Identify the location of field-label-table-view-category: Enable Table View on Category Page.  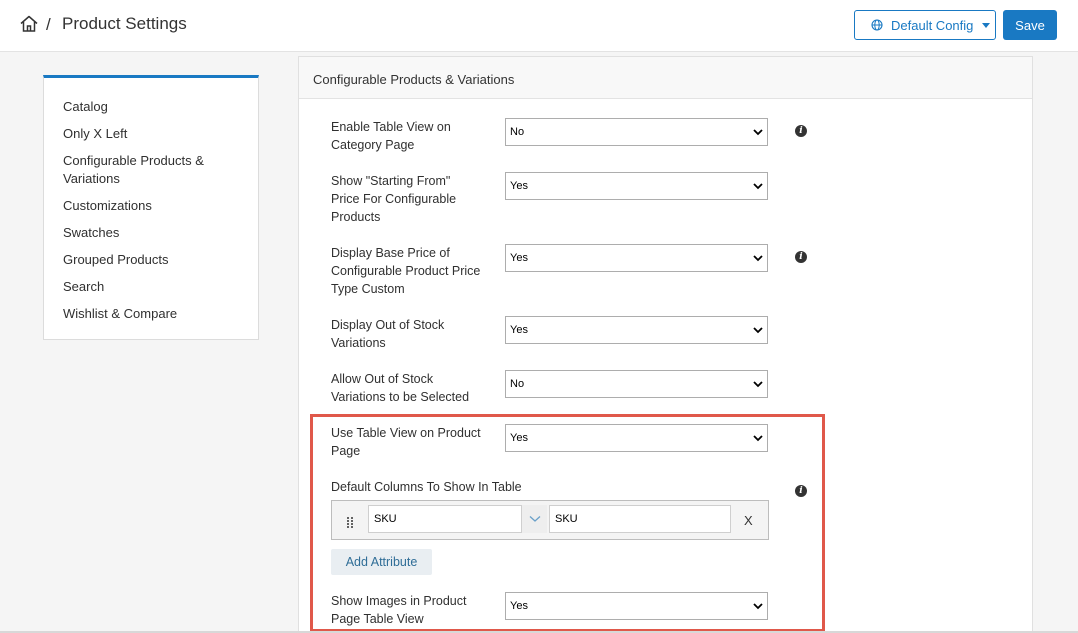
(391, 136).